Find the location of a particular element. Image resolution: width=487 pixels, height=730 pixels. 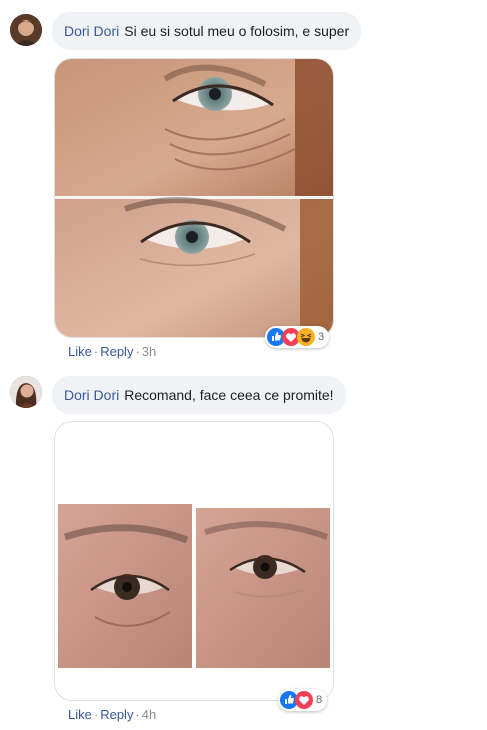

comment-text: Recomand, face ceea ce promite! is located at coordinates (229, 395).